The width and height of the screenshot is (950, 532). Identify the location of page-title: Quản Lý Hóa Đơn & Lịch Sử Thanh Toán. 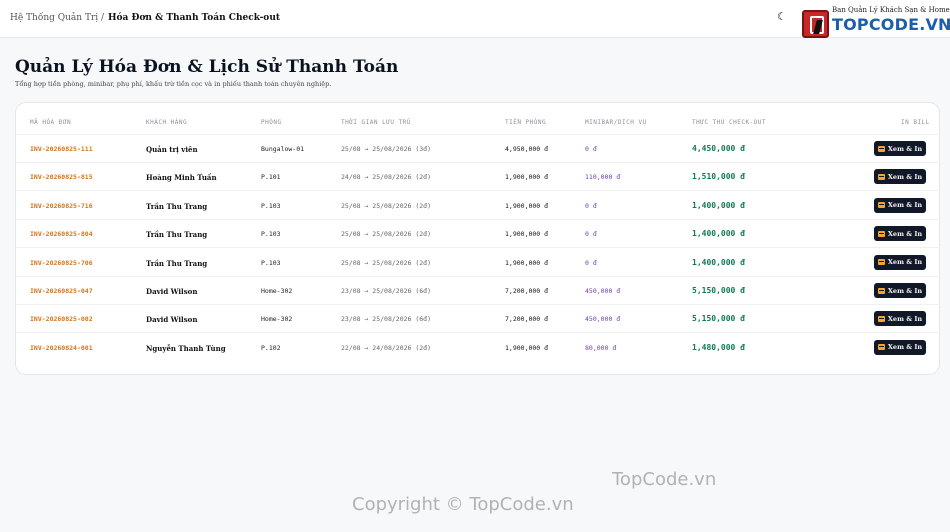
(207, 67).